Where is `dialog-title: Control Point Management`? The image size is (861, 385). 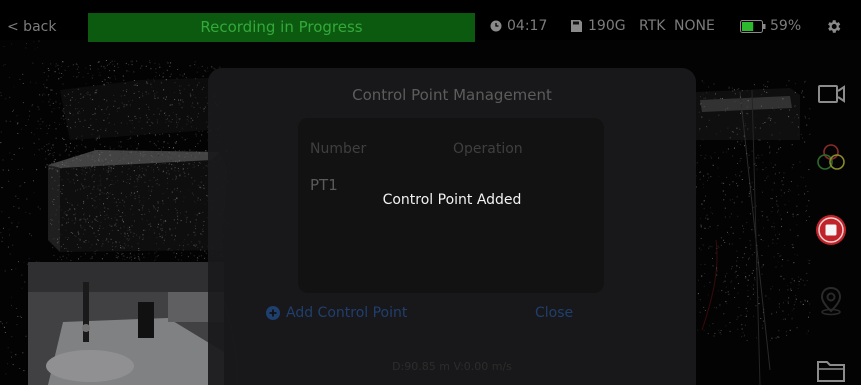
dialog-title: Control Point Management is located at coordinates (452, 95).